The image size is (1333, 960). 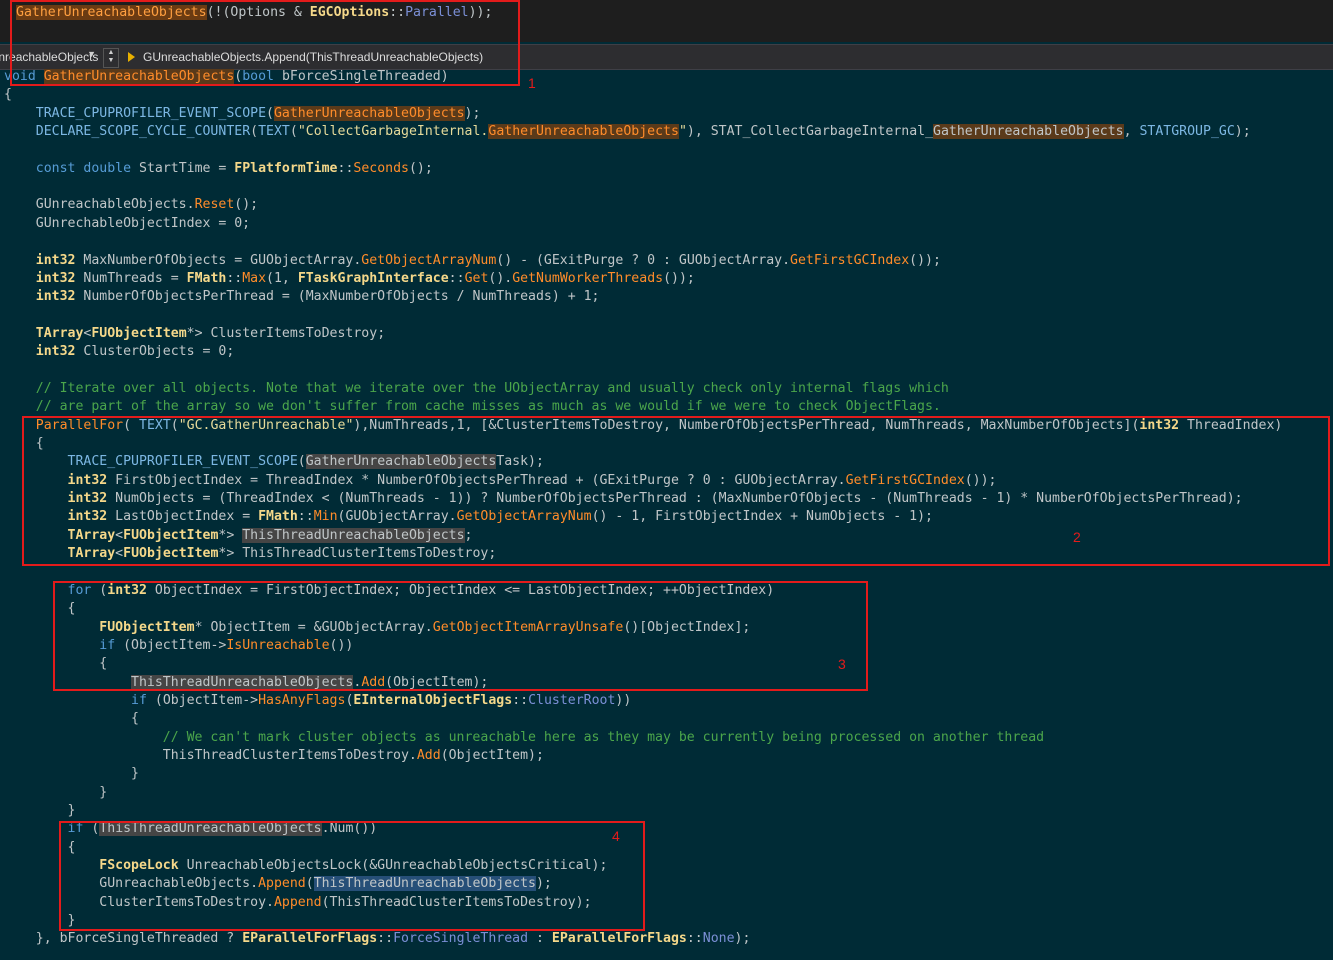 I want to click on annotation-label-2: 2, so click(x=1077, y=537).